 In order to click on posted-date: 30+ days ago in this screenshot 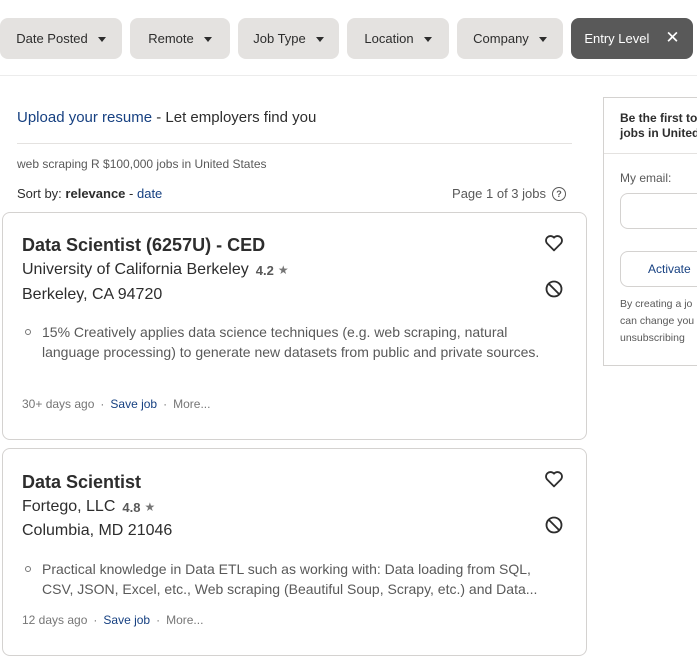, I will do `click(58, 404)`.